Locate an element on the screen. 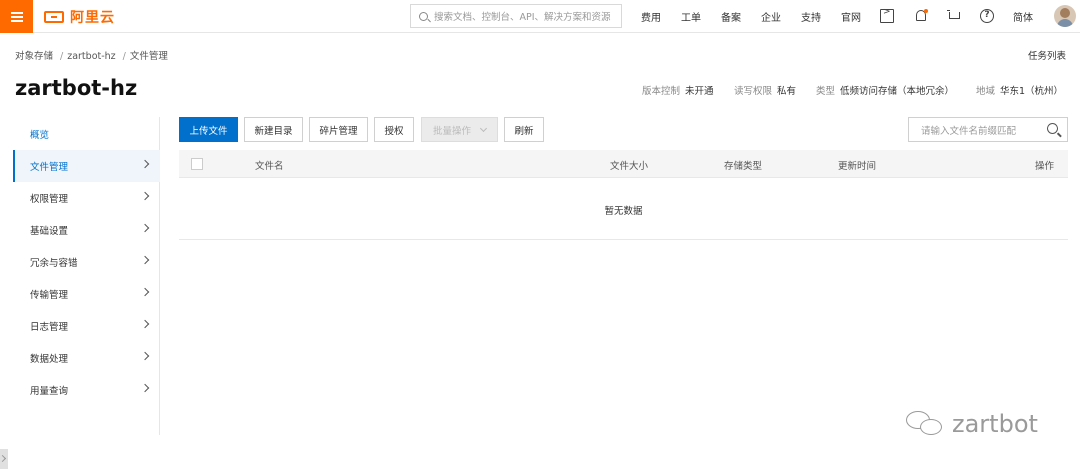 The width and height of the screenshot is (1080, 469). meta-acl: 读写权限 私有 is located at coordinates (765, 90).